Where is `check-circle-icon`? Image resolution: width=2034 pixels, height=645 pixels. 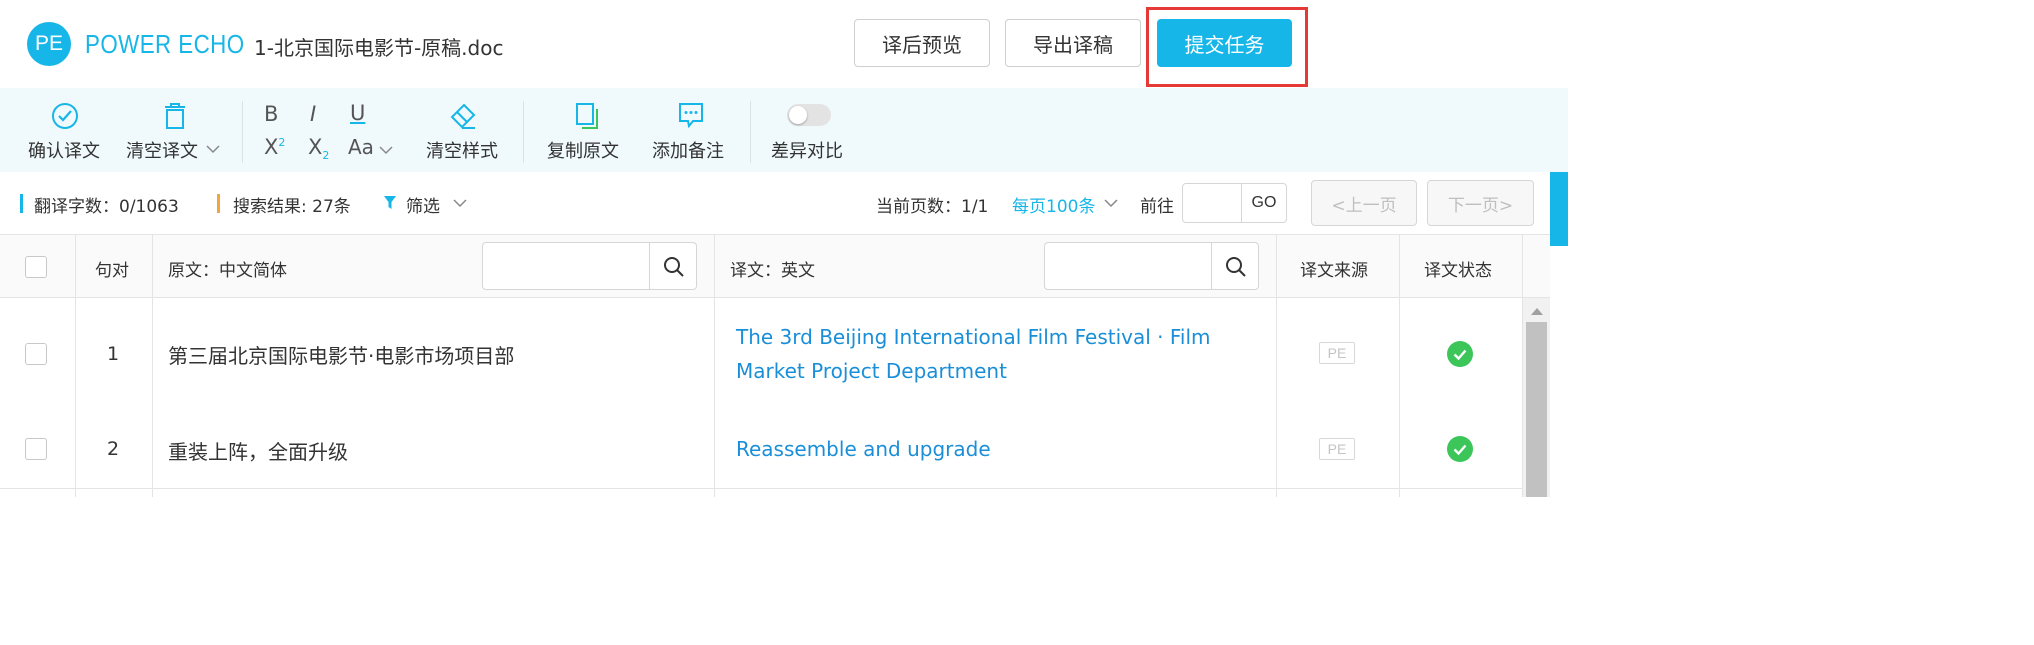 check-circle-icon is located at coordinates (65, 116).